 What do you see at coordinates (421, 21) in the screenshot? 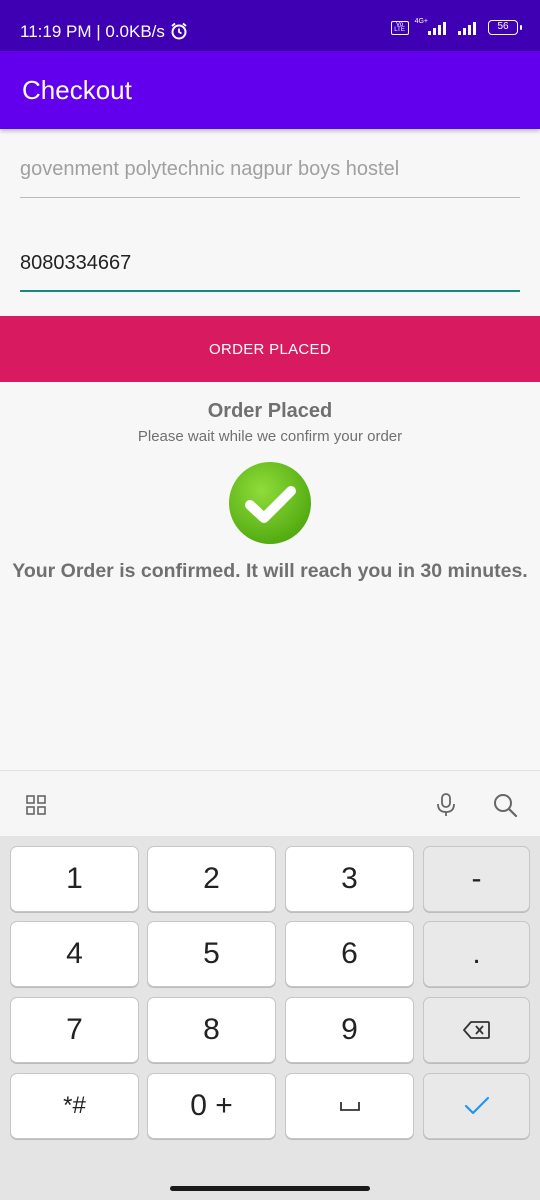
I see `network-type-label: 4G+` at bounding box center [421, 21].